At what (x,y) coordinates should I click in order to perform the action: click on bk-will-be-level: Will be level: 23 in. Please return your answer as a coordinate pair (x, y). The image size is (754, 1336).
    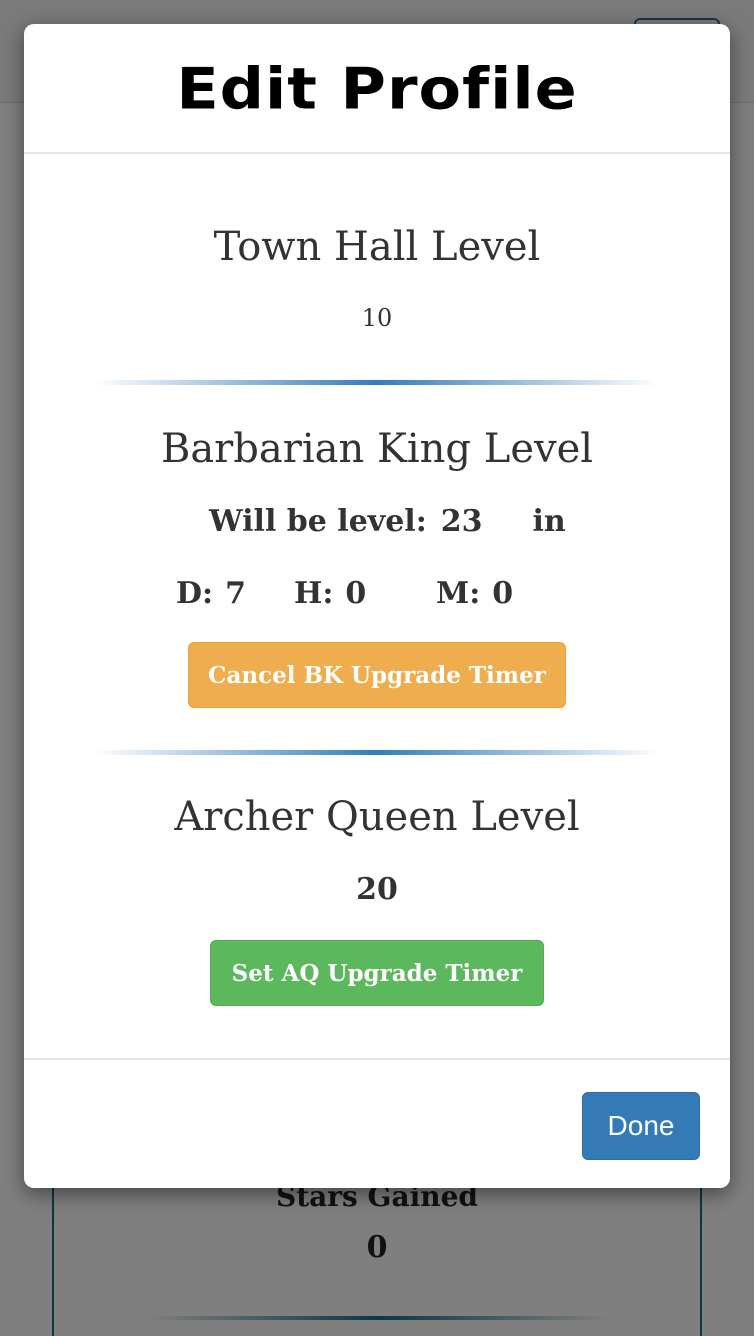
    Looking at the image, I should click on (387, 521).